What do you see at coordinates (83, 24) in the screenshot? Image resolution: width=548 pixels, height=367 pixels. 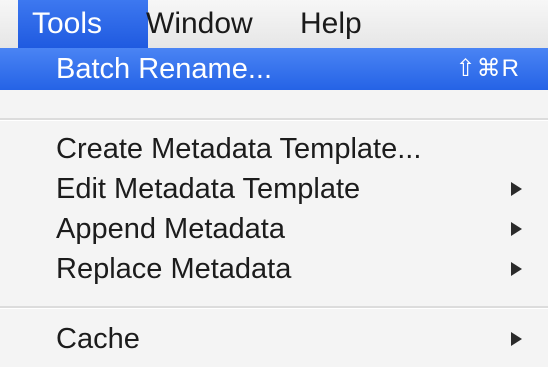 I see `menu-tools: Tools` at bounding box center [83, 24].